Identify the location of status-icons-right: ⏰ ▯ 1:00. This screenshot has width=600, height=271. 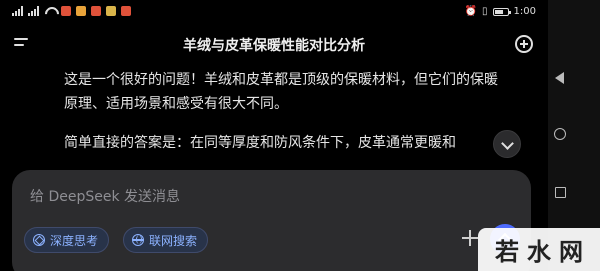
(500, 11).